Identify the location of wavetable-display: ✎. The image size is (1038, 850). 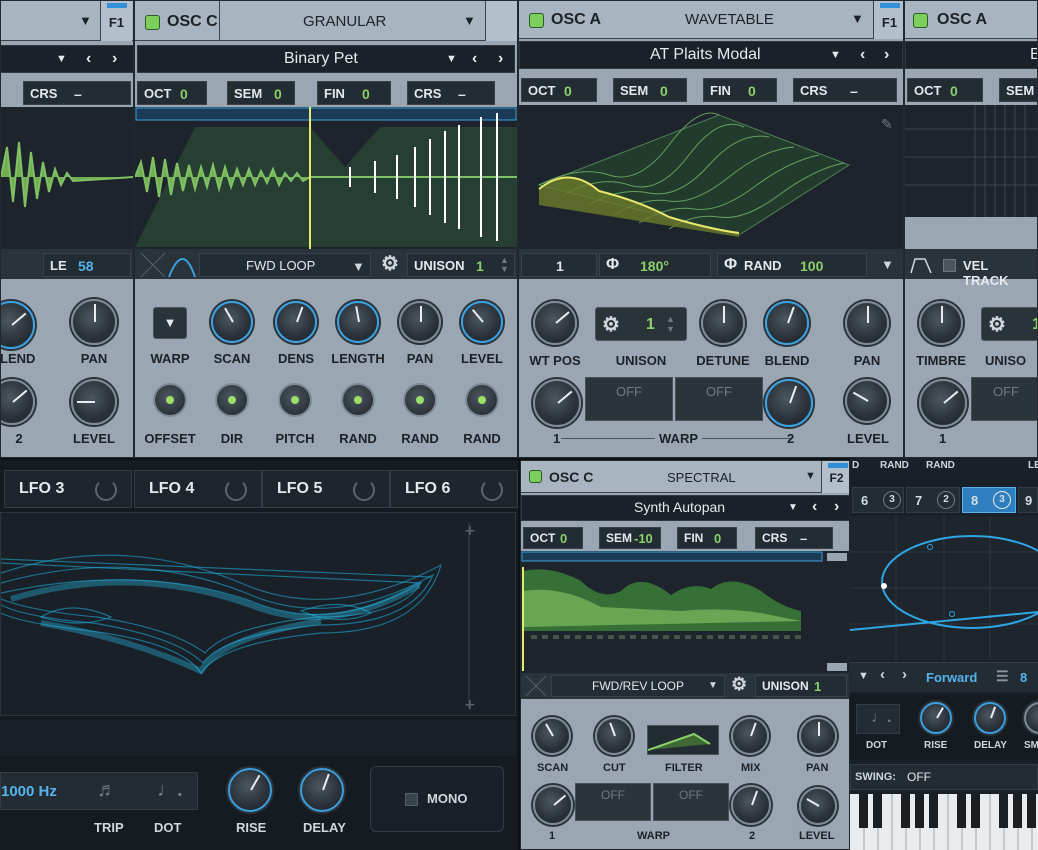
(711, 177).